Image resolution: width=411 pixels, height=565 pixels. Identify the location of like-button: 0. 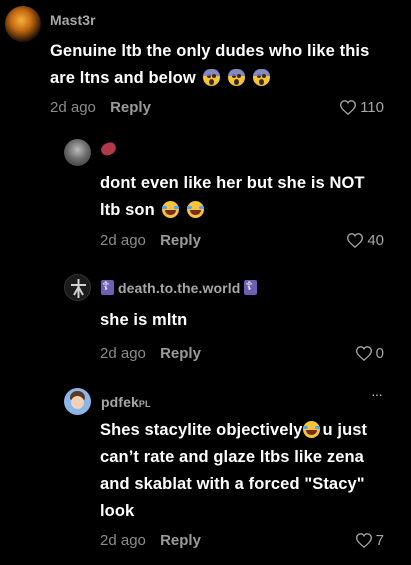
(369, 353).